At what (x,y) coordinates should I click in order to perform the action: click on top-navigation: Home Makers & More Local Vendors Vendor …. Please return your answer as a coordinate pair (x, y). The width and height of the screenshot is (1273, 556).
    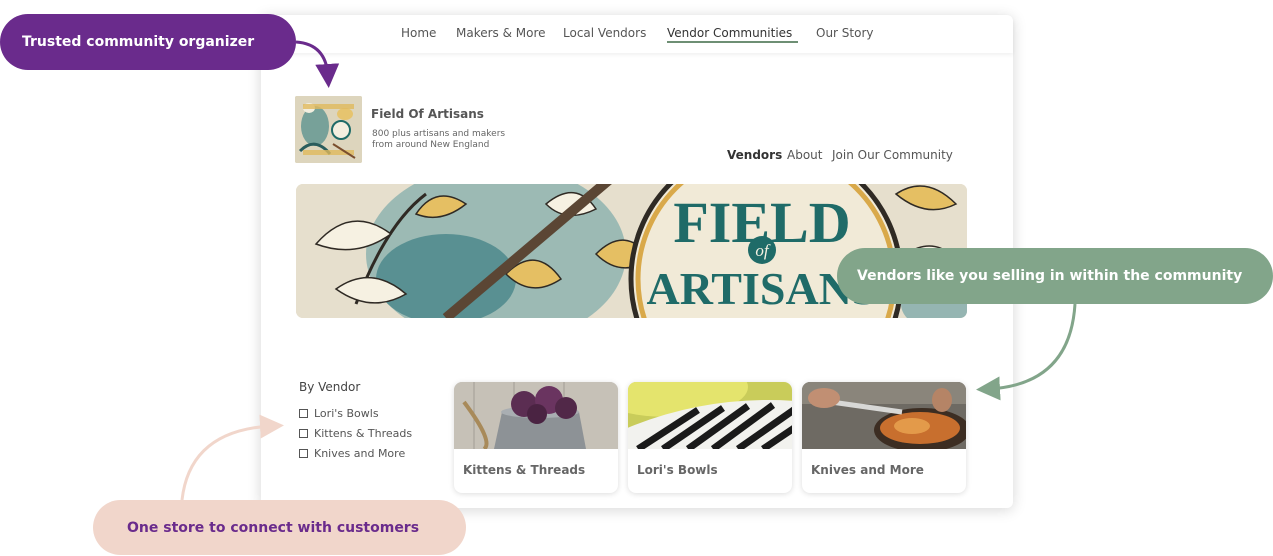
    Looking at the image, I should click on (637, 34).